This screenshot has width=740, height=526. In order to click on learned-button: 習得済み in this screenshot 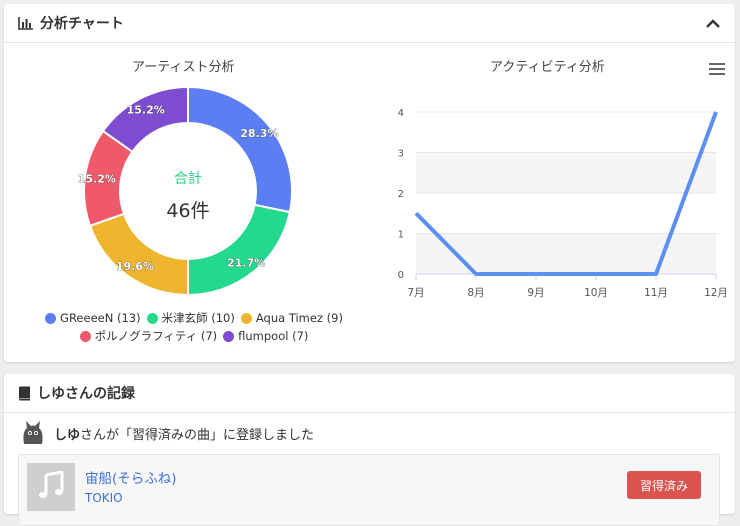, I will do `click(664, 485)`.